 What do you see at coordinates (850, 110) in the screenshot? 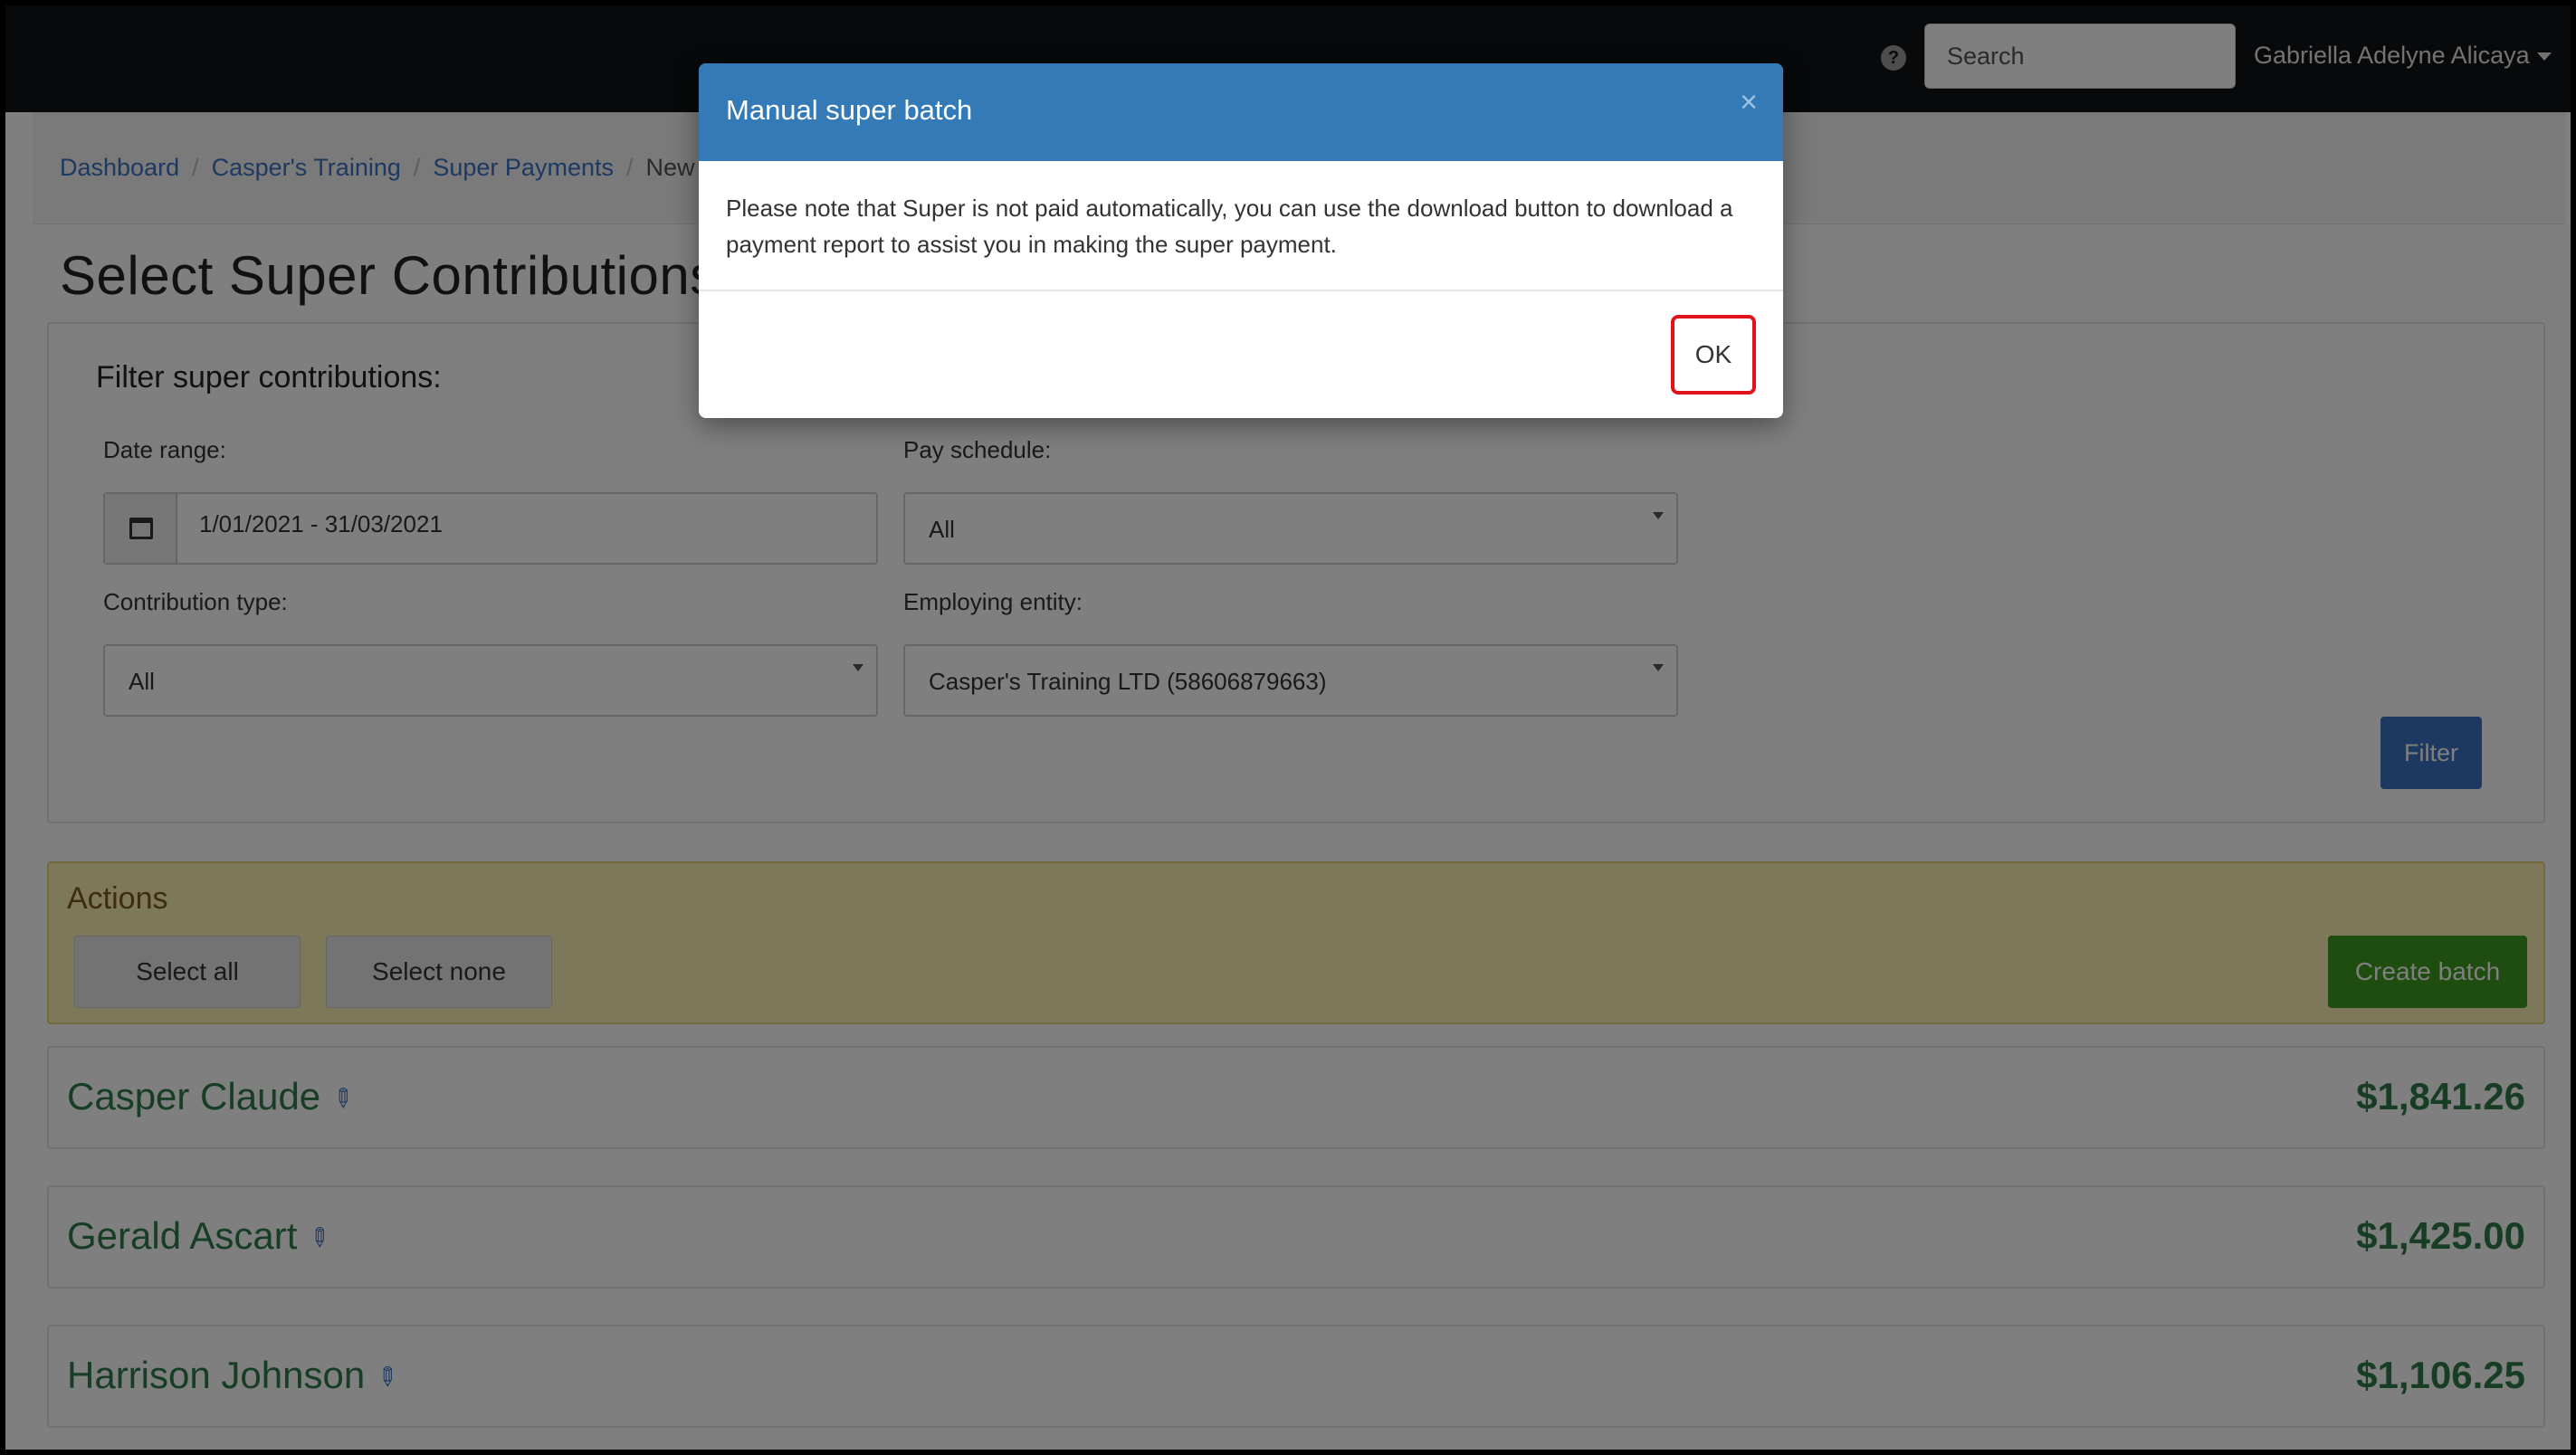
I see `modal-title: Manual super batch` at bounding box center [850, 110].